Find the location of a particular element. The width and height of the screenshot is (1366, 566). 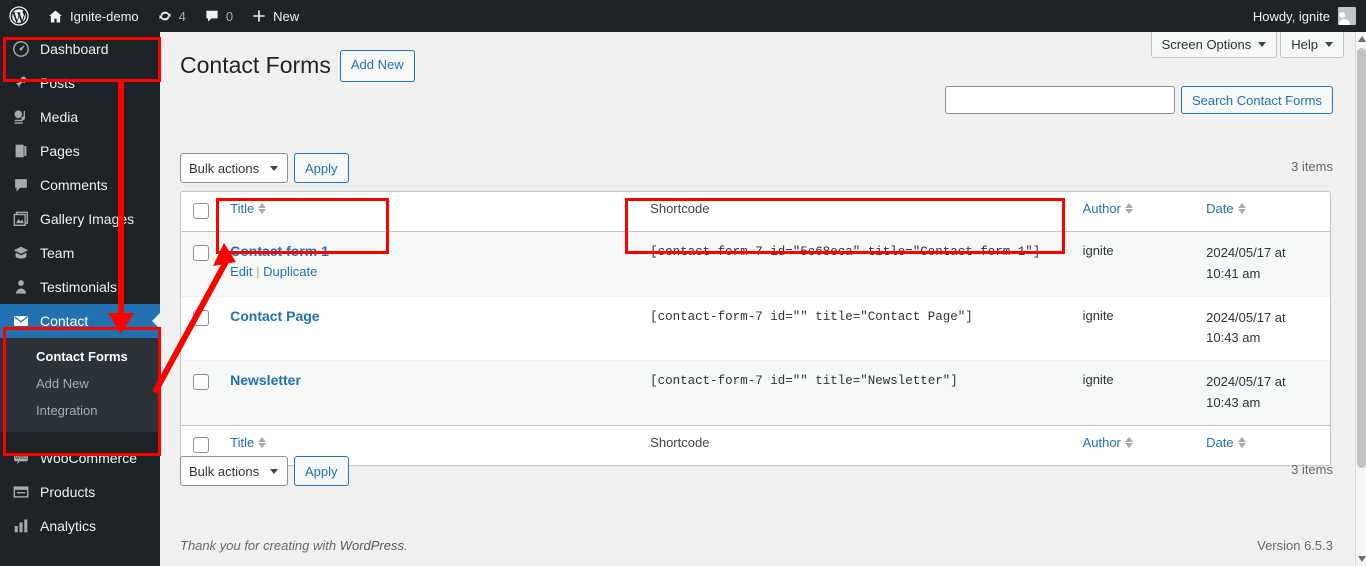

column-header-date: Date is located at coordinates (1263, 212).